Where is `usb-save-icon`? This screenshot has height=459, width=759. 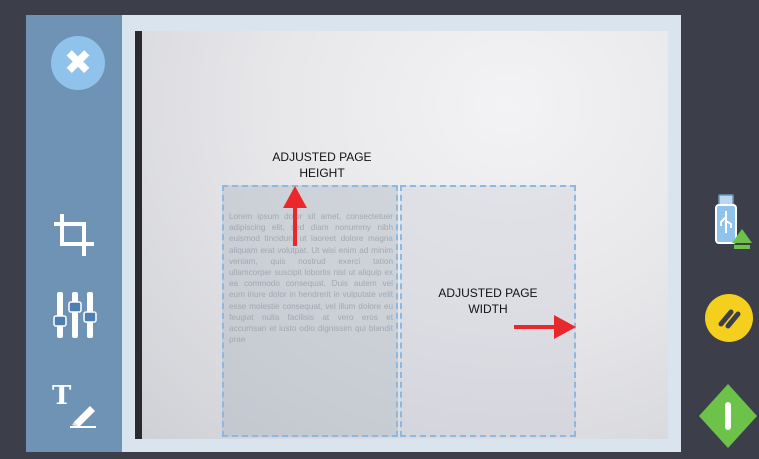 usb-save-icon is located at coordinates (733, 221).